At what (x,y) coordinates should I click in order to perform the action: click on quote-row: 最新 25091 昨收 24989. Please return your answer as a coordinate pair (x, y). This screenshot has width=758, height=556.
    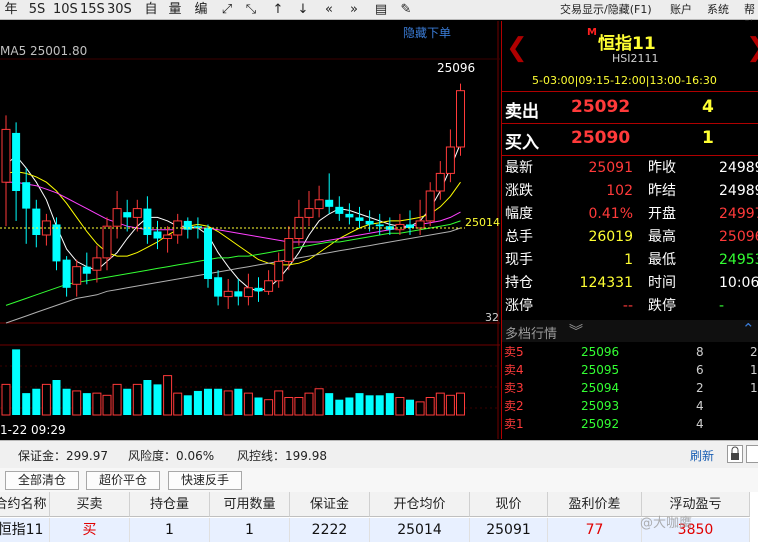
    Looking at the image, I should click on (630, 168).